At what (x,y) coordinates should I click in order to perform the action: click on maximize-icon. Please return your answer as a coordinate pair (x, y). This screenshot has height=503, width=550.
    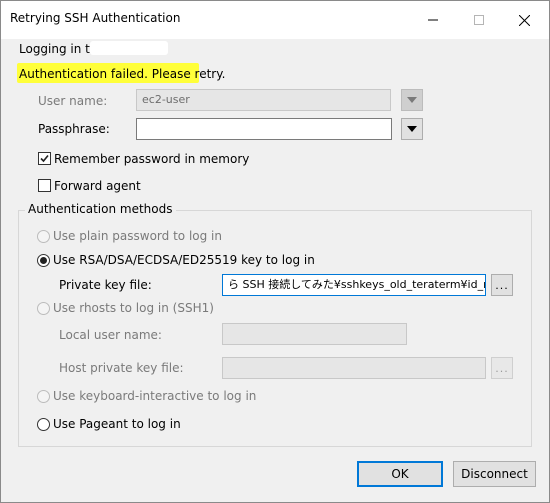
    Looking at the image, I should click on (479, 20).